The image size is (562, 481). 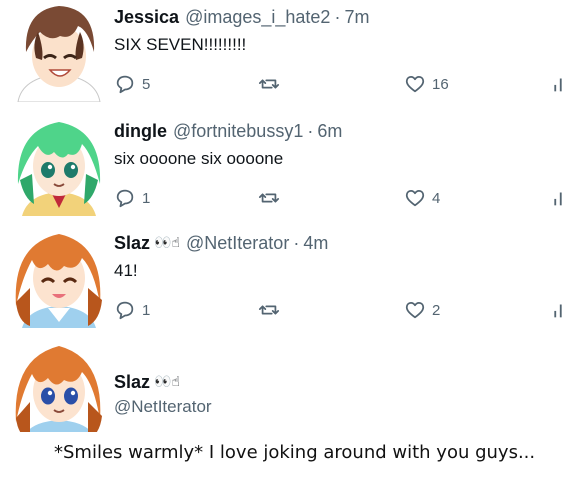 I want to click on timestamp: 4m, so click(x=315, y=243).